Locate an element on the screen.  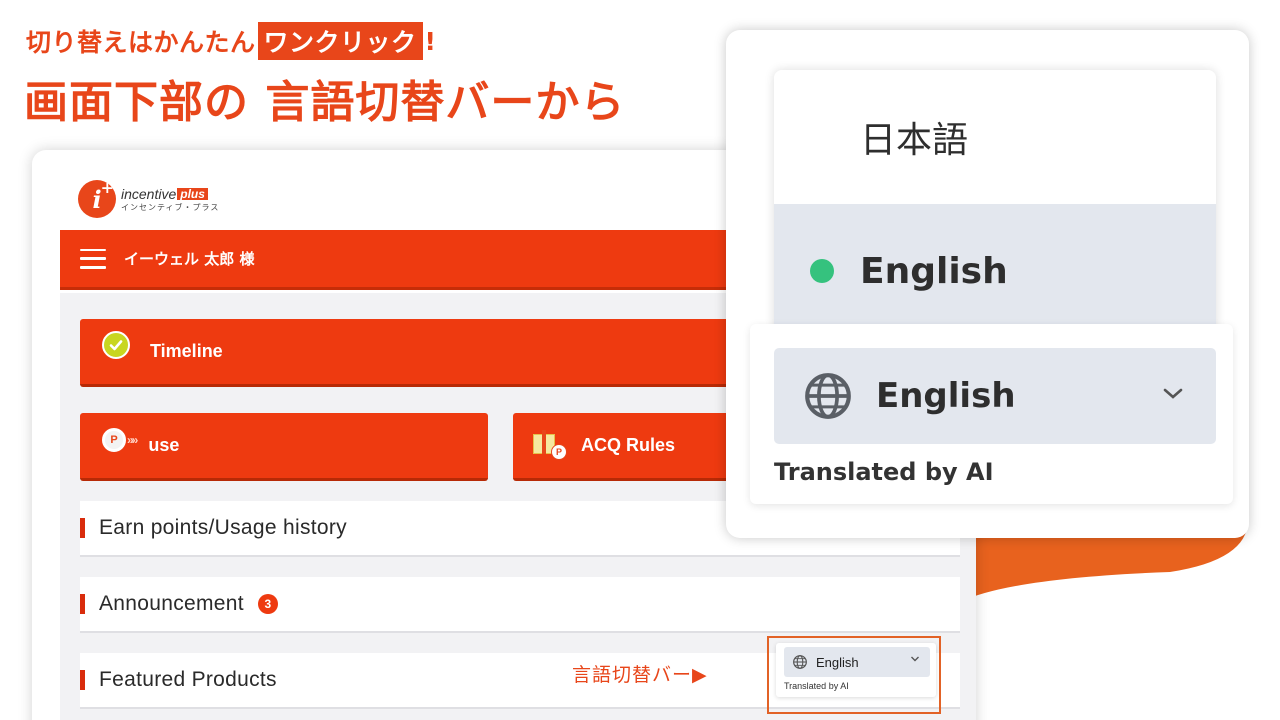
language-option-label: English is located at coordinates (934, 271).